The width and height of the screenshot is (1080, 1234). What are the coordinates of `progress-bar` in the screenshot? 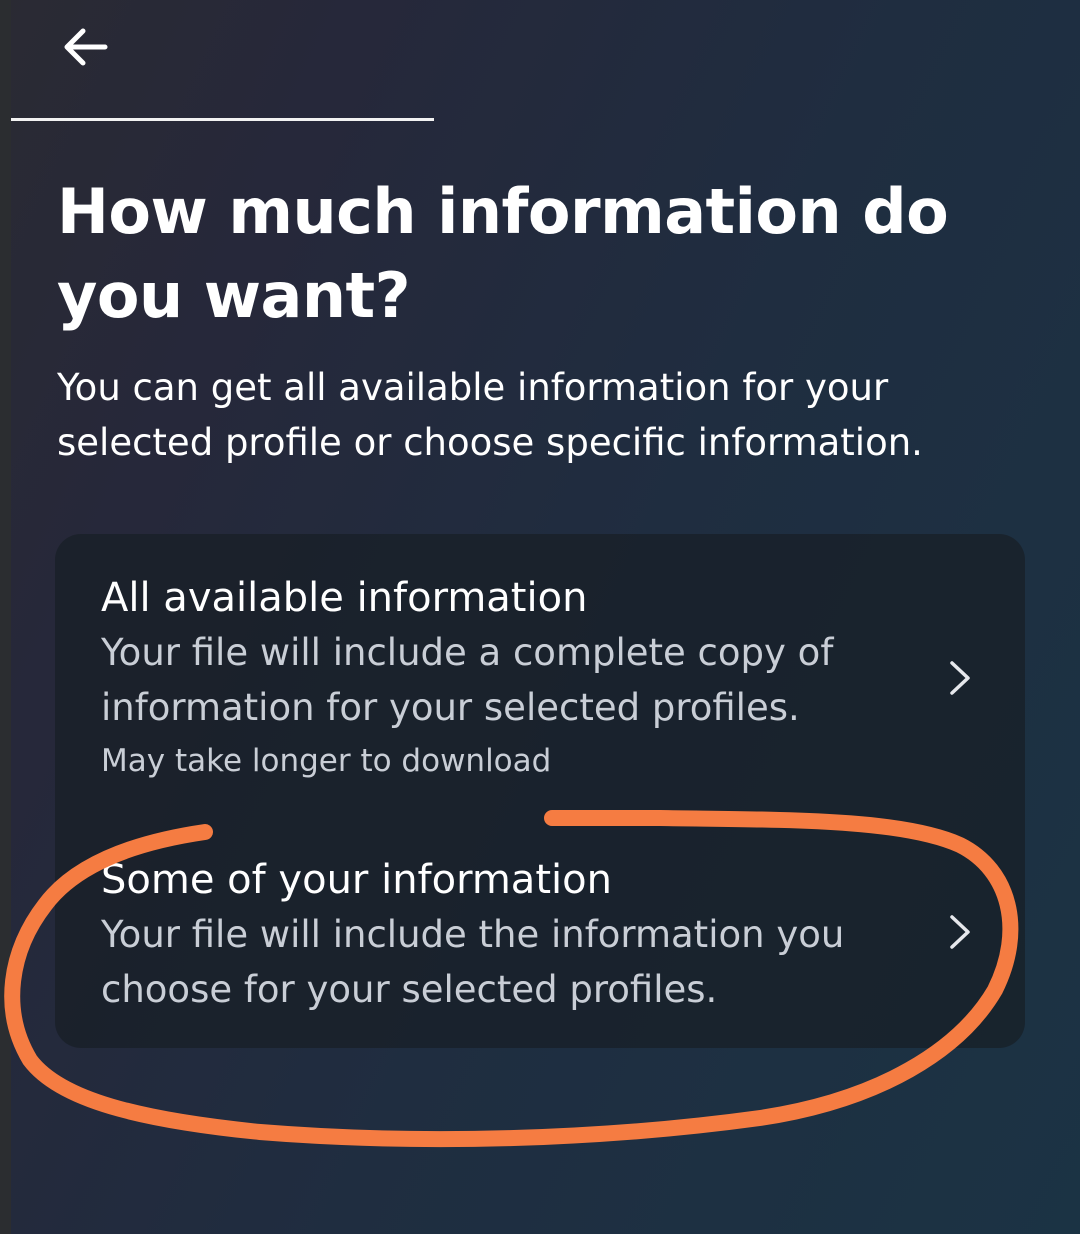 It's located at (540, 119).